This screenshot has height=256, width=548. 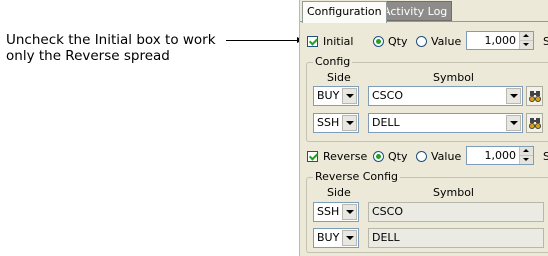 What do you see at coordinates (493, 155) in the screenshot?
I see `reverse-quantity-value: 1,000` at bounding box center [493, 155].